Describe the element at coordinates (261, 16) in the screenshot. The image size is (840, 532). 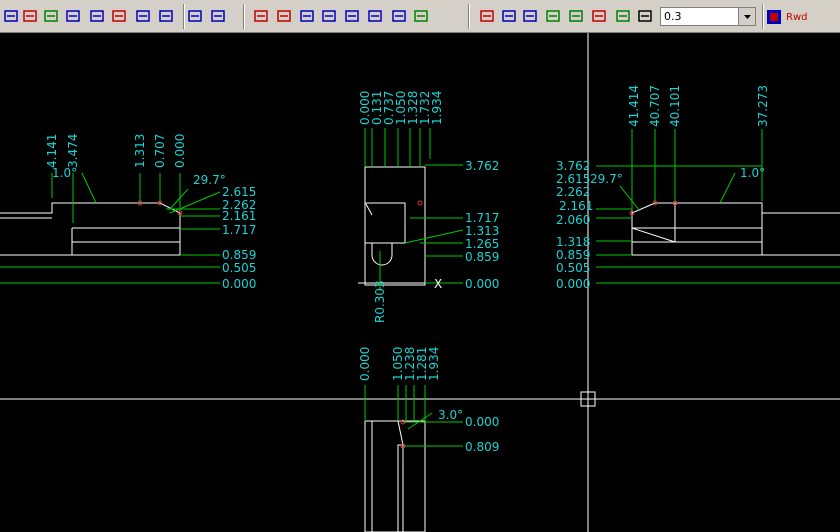
I see `edit-dim-icon` at that location.